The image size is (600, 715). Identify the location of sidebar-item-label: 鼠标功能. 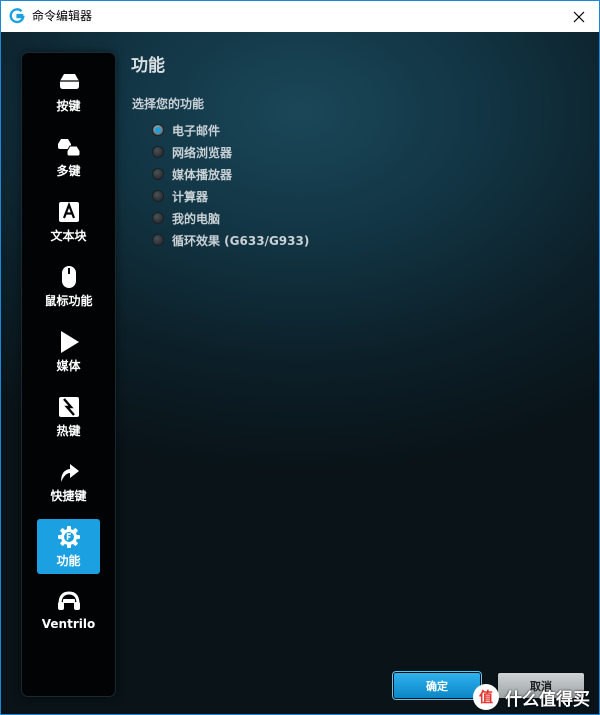
(68, 301).